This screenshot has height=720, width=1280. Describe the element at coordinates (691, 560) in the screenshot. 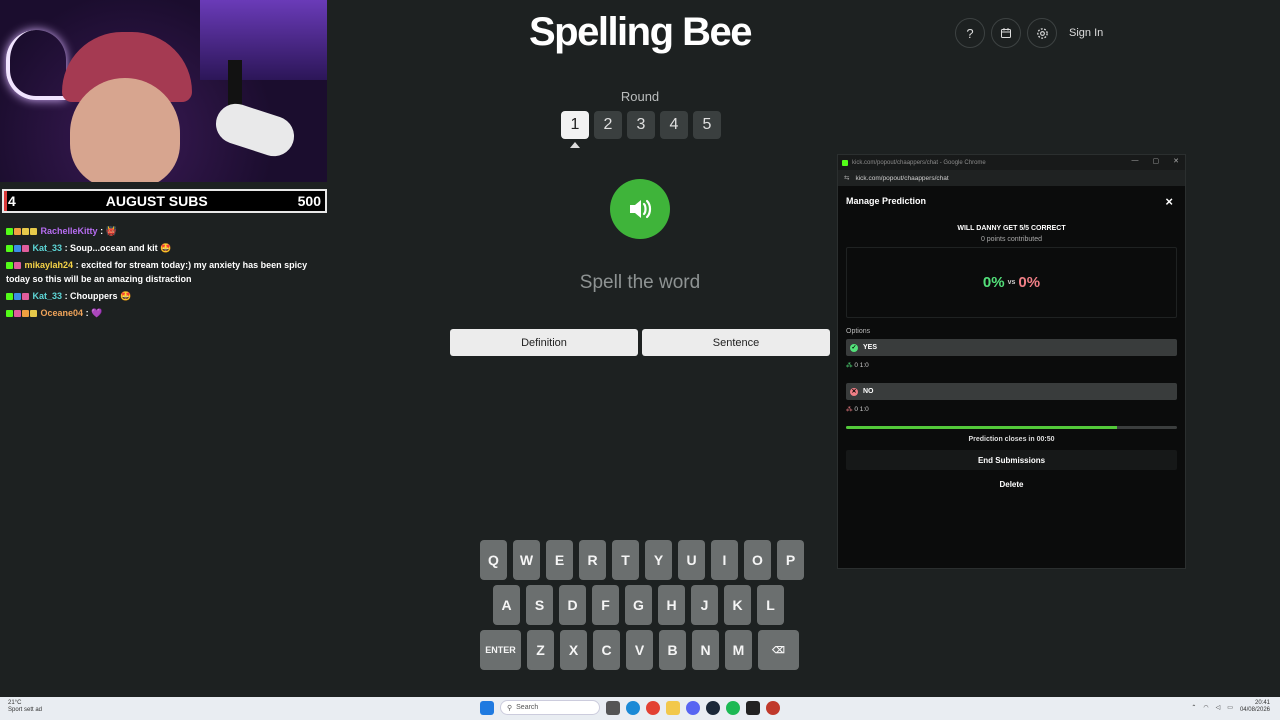

I see `key-u: U` at that location.